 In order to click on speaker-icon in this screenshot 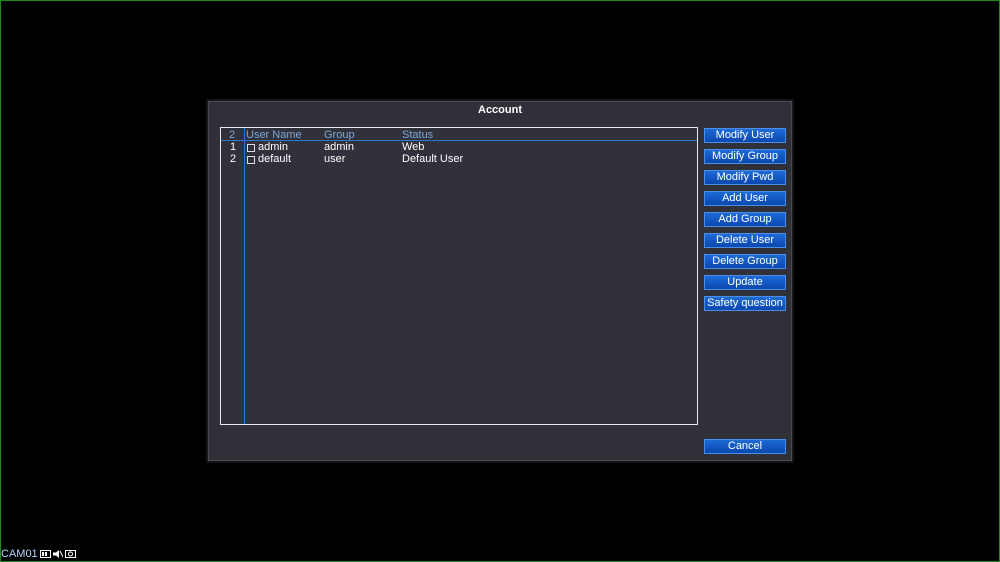, I will do `click(57, 554)`.